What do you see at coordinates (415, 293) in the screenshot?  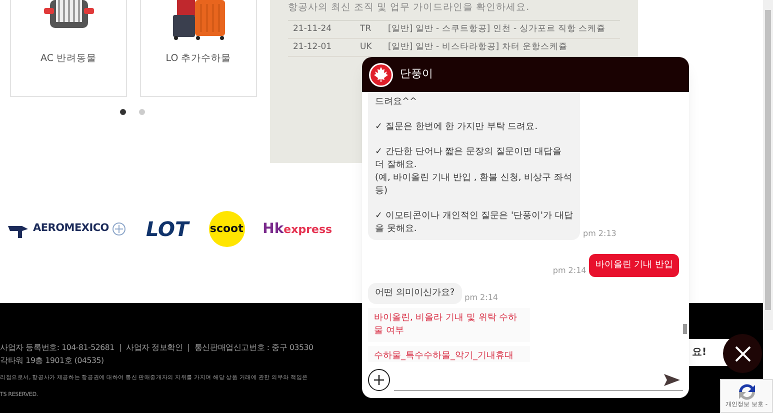 I see `bot-message: 어떤 의미이신가요?` at bounding box center [415, 293].